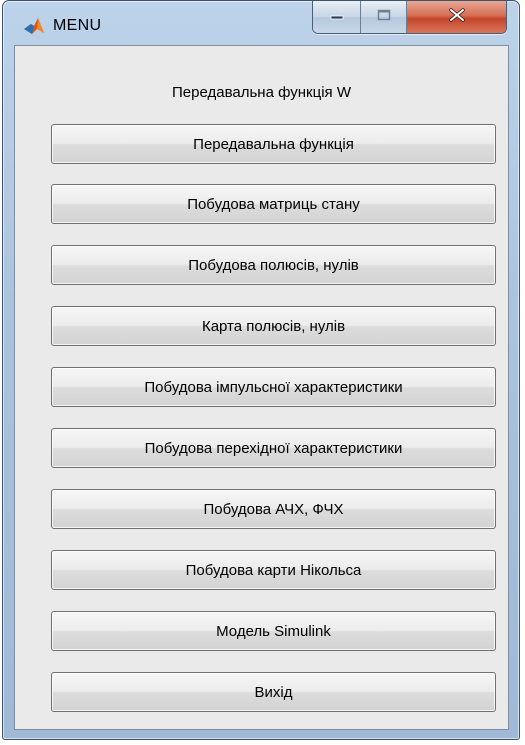 The image size is (525, 745). I want to click on transfer-function-button: Передавальна функція, so click(273, 144).